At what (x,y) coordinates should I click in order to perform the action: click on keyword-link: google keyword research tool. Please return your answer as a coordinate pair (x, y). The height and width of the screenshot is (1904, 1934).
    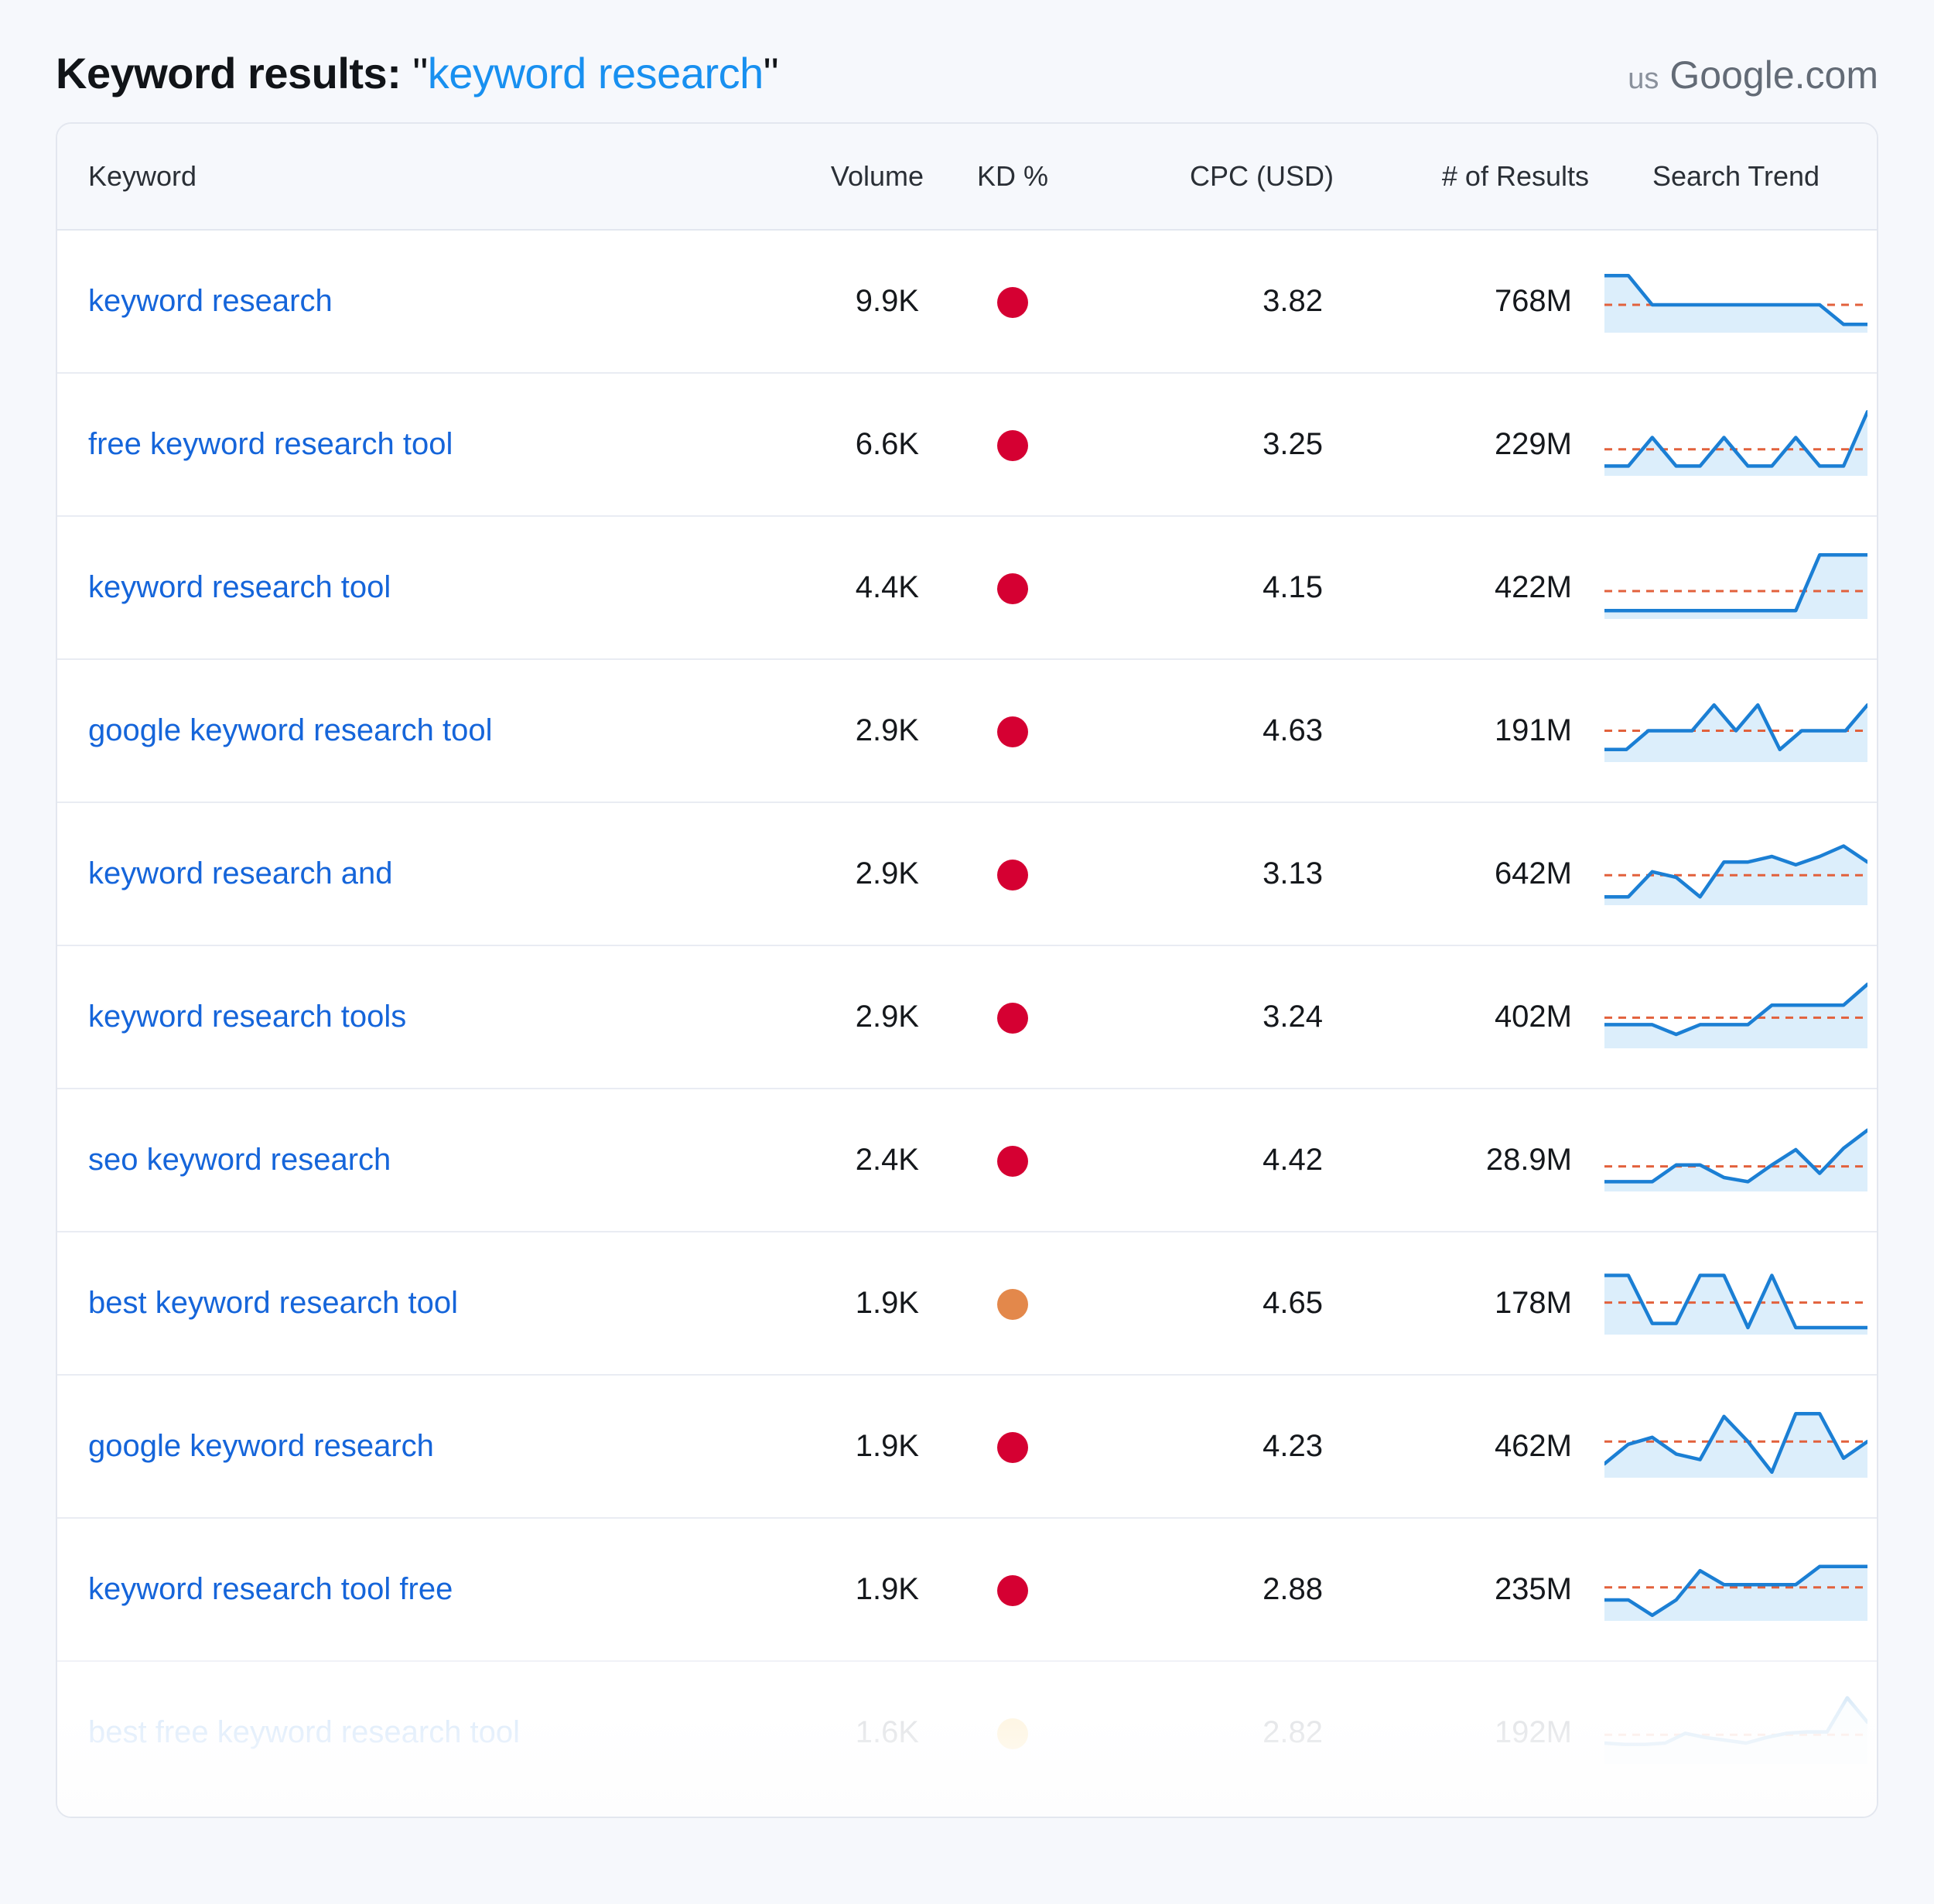
    Looking at the image, I should click on (290, 730).